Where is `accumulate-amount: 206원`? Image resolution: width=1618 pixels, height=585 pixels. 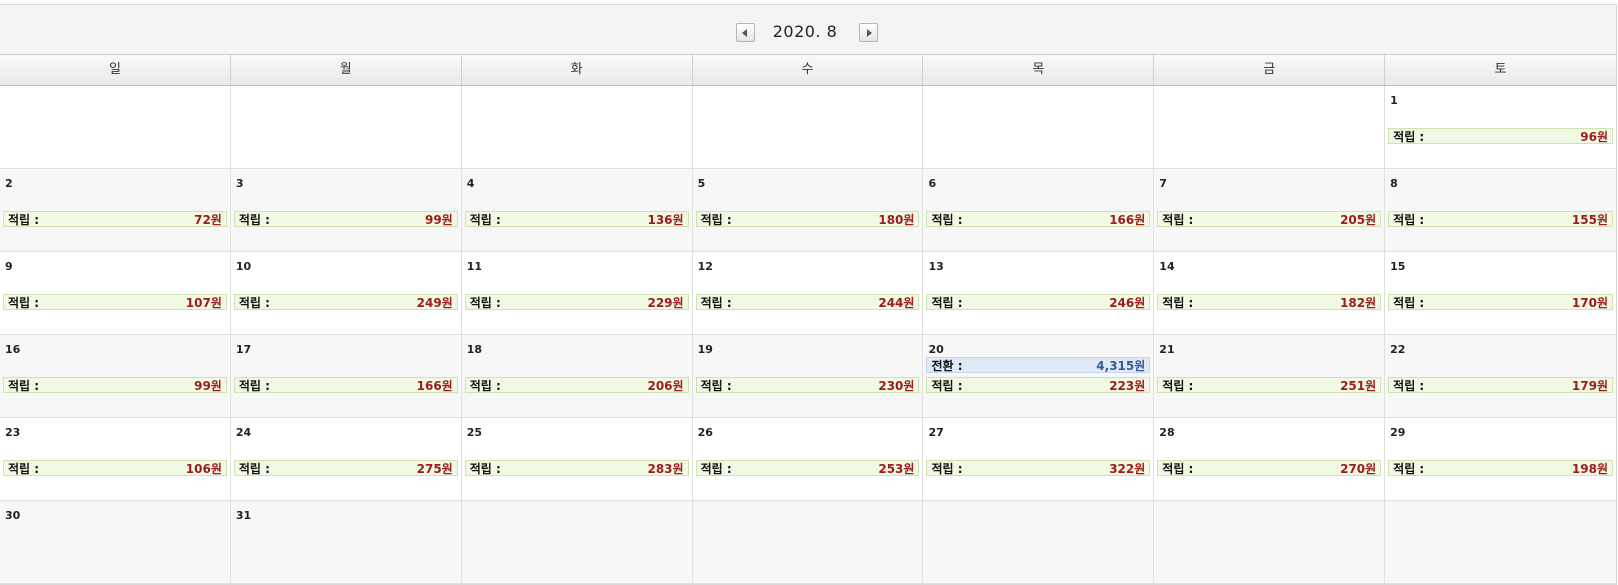 accumulate-amount: 206원 is located at coordinates (665, 386).